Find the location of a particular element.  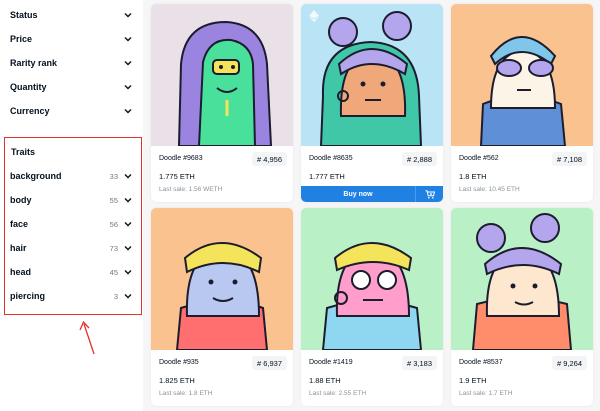

card-price: 1.9 ETH is located at coordinates (473, 380).